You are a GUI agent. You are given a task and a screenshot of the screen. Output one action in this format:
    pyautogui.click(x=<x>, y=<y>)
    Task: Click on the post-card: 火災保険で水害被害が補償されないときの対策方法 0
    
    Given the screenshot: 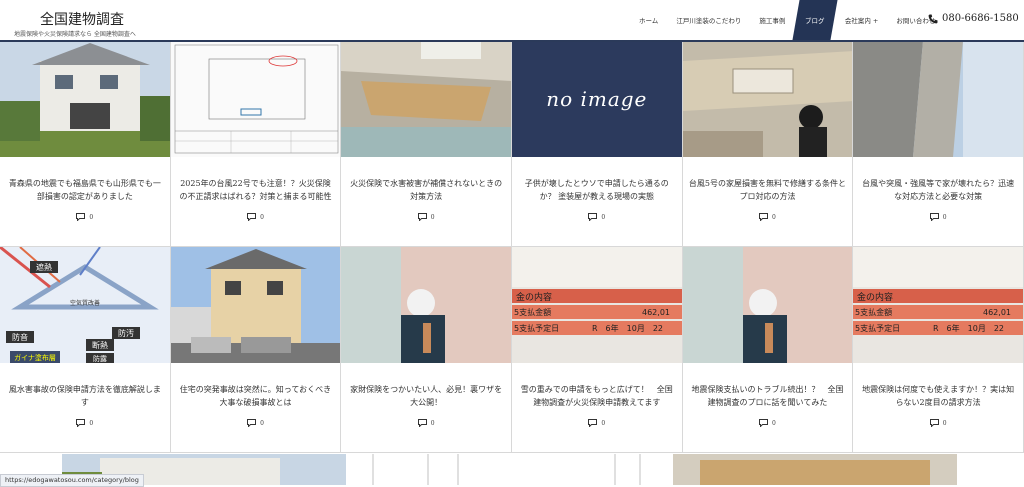 What is the action you would take?
    pyautogui.click(x=426, y=144)
    